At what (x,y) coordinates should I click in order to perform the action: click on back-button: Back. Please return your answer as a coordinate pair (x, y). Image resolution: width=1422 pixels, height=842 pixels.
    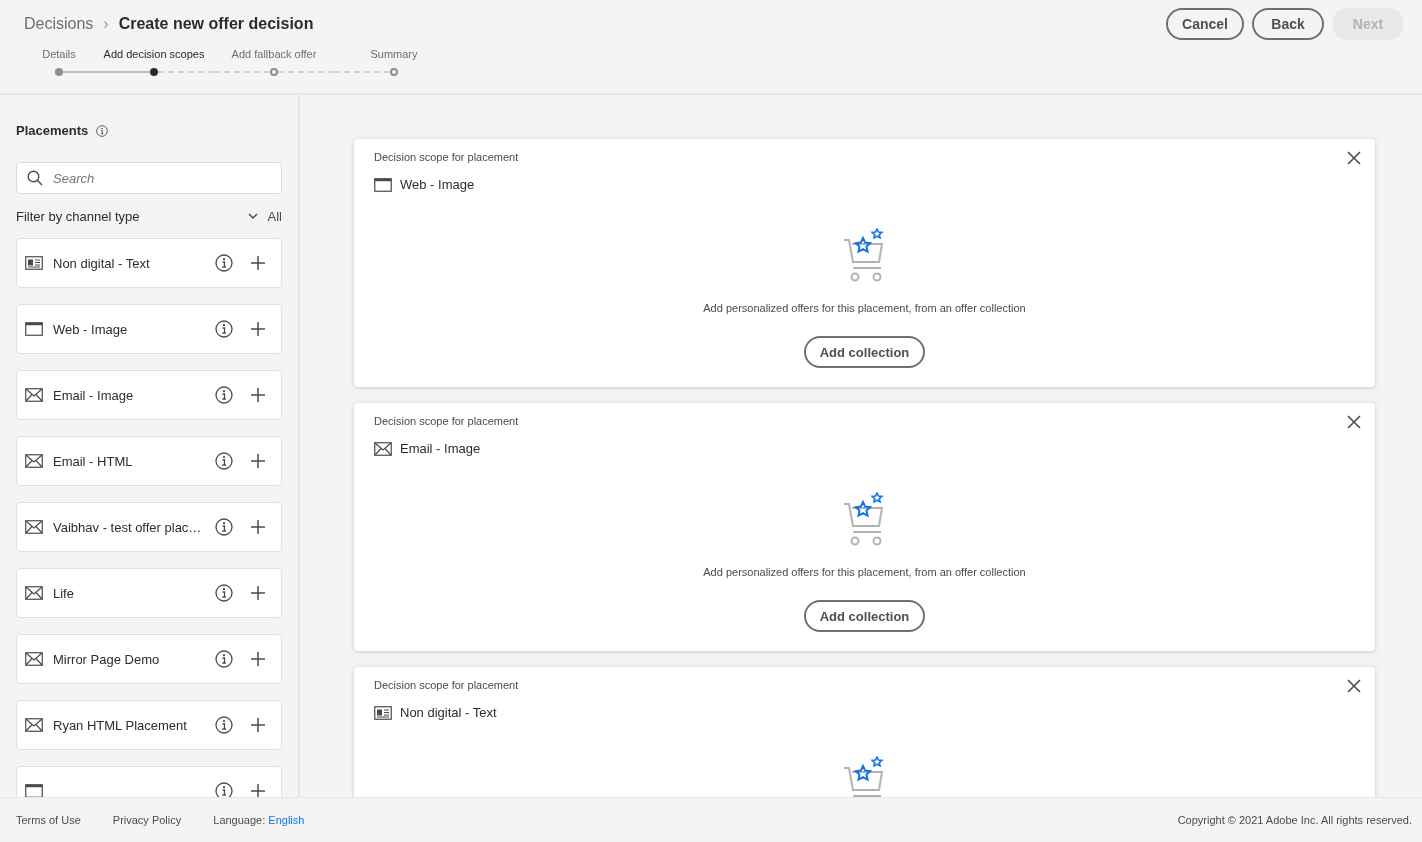
    Looking at the image, I should click on (1288, 24).